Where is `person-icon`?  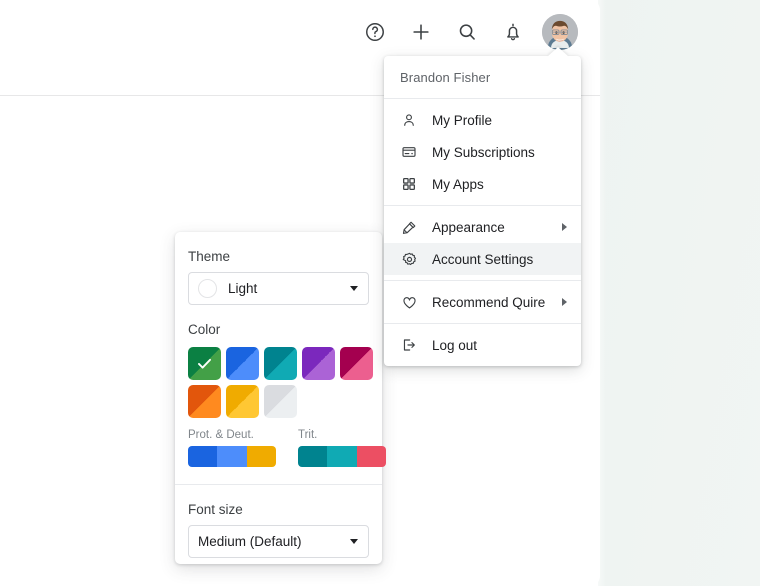 person-icon is located at coordinates (409, 120).